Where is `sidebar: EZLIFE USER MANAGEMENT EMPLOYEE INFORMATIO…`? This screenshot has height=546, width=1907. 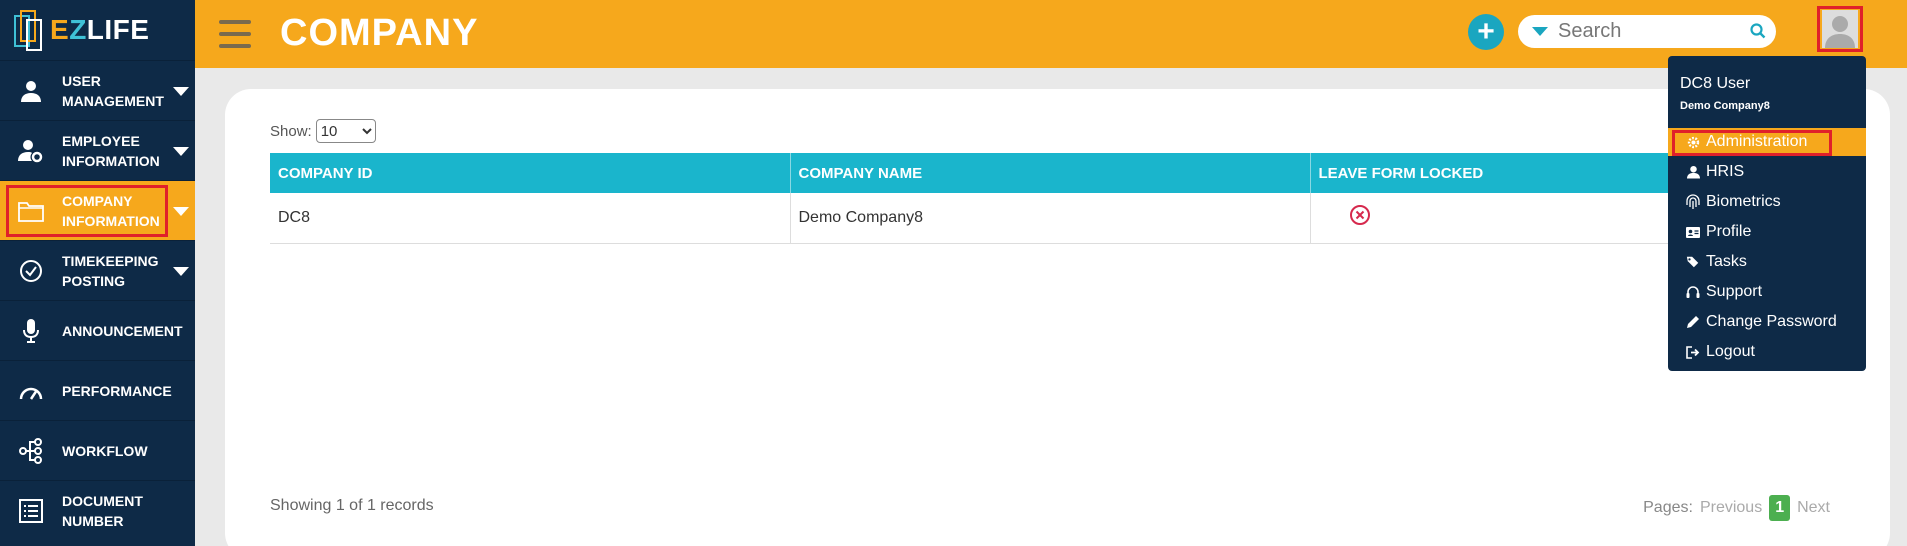 sidebar: EZLIFE USER MANAGEMENT EMPLOYEE INFORMATIO… is located at coordinates (97, 273).